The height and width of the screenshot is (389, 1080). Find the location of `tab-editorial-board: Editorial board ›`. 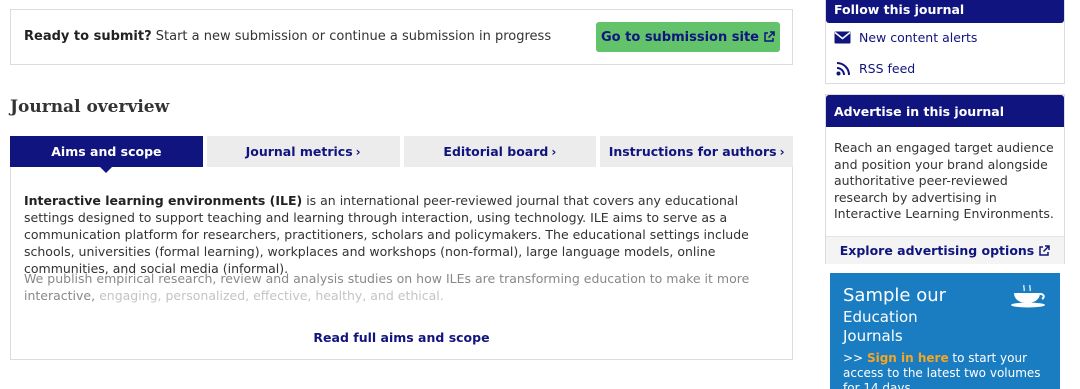

tab-editorial-board: Editorial board › is located at coordinates (500, 151).